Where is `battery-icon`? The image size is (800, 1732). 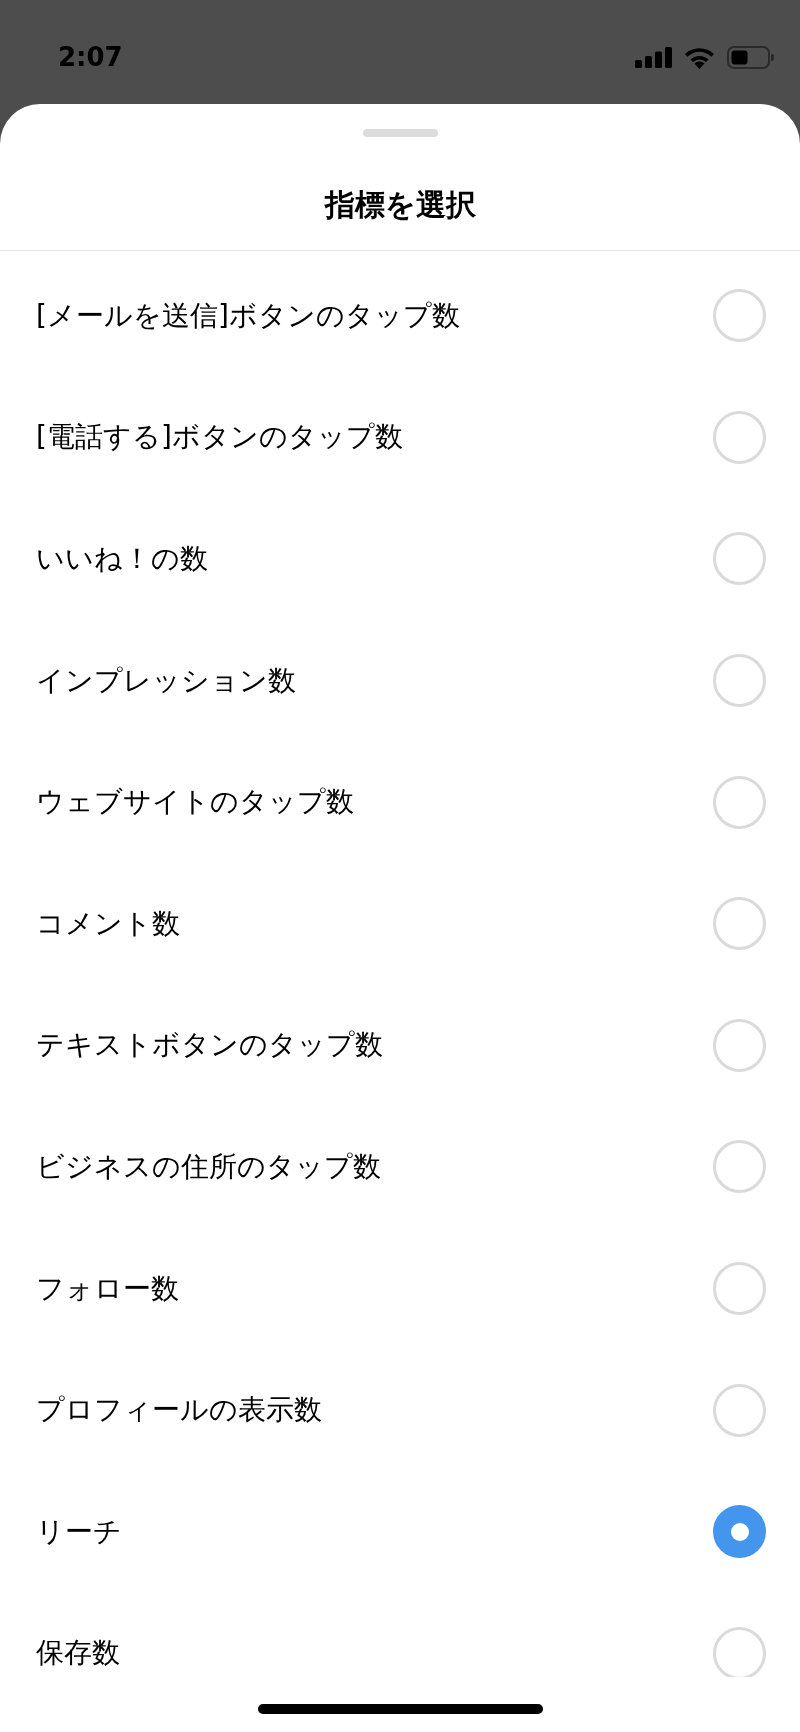 battery-icon is located at coordinates (750, 57).